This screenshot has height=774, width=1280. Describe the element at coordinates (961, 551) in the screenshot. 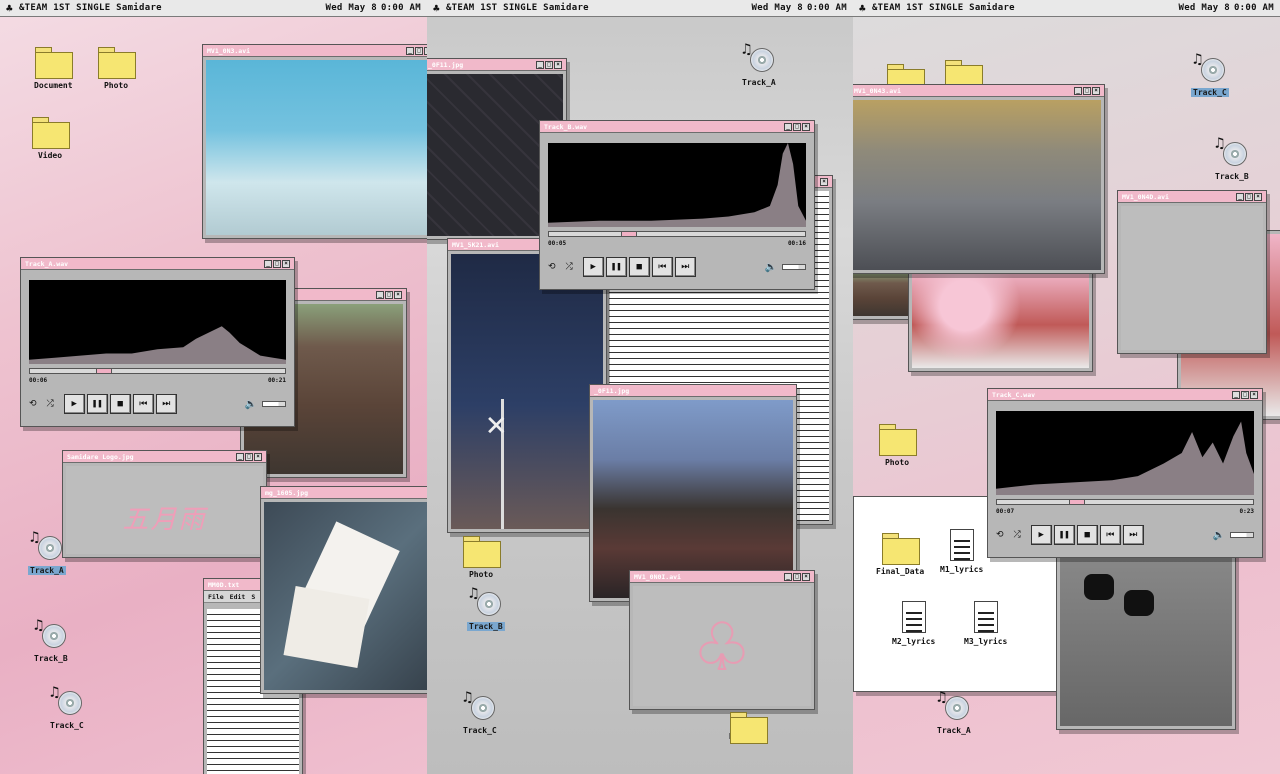

I see `m1-lyrics-file: M1_lyrics` at that location.